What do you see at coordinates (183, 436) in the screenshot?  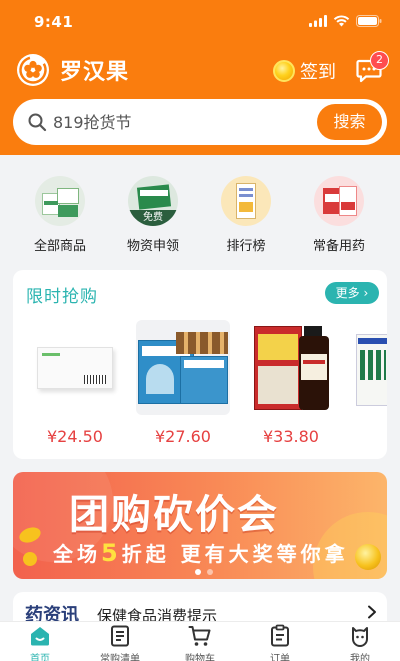 I see `product-price: ¥27.60` at bounding box center [183, 436].